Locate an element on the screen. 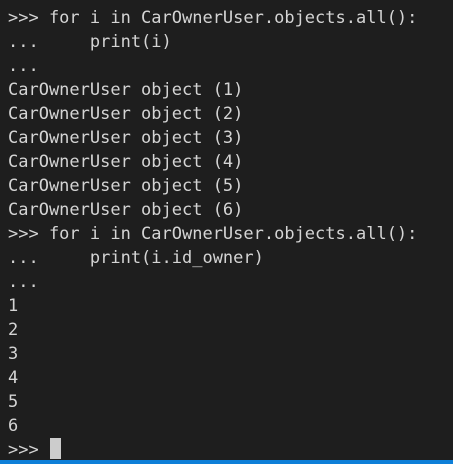  terminal-line: CarOwnerUser object (3) is located at coordinates (126, 138).